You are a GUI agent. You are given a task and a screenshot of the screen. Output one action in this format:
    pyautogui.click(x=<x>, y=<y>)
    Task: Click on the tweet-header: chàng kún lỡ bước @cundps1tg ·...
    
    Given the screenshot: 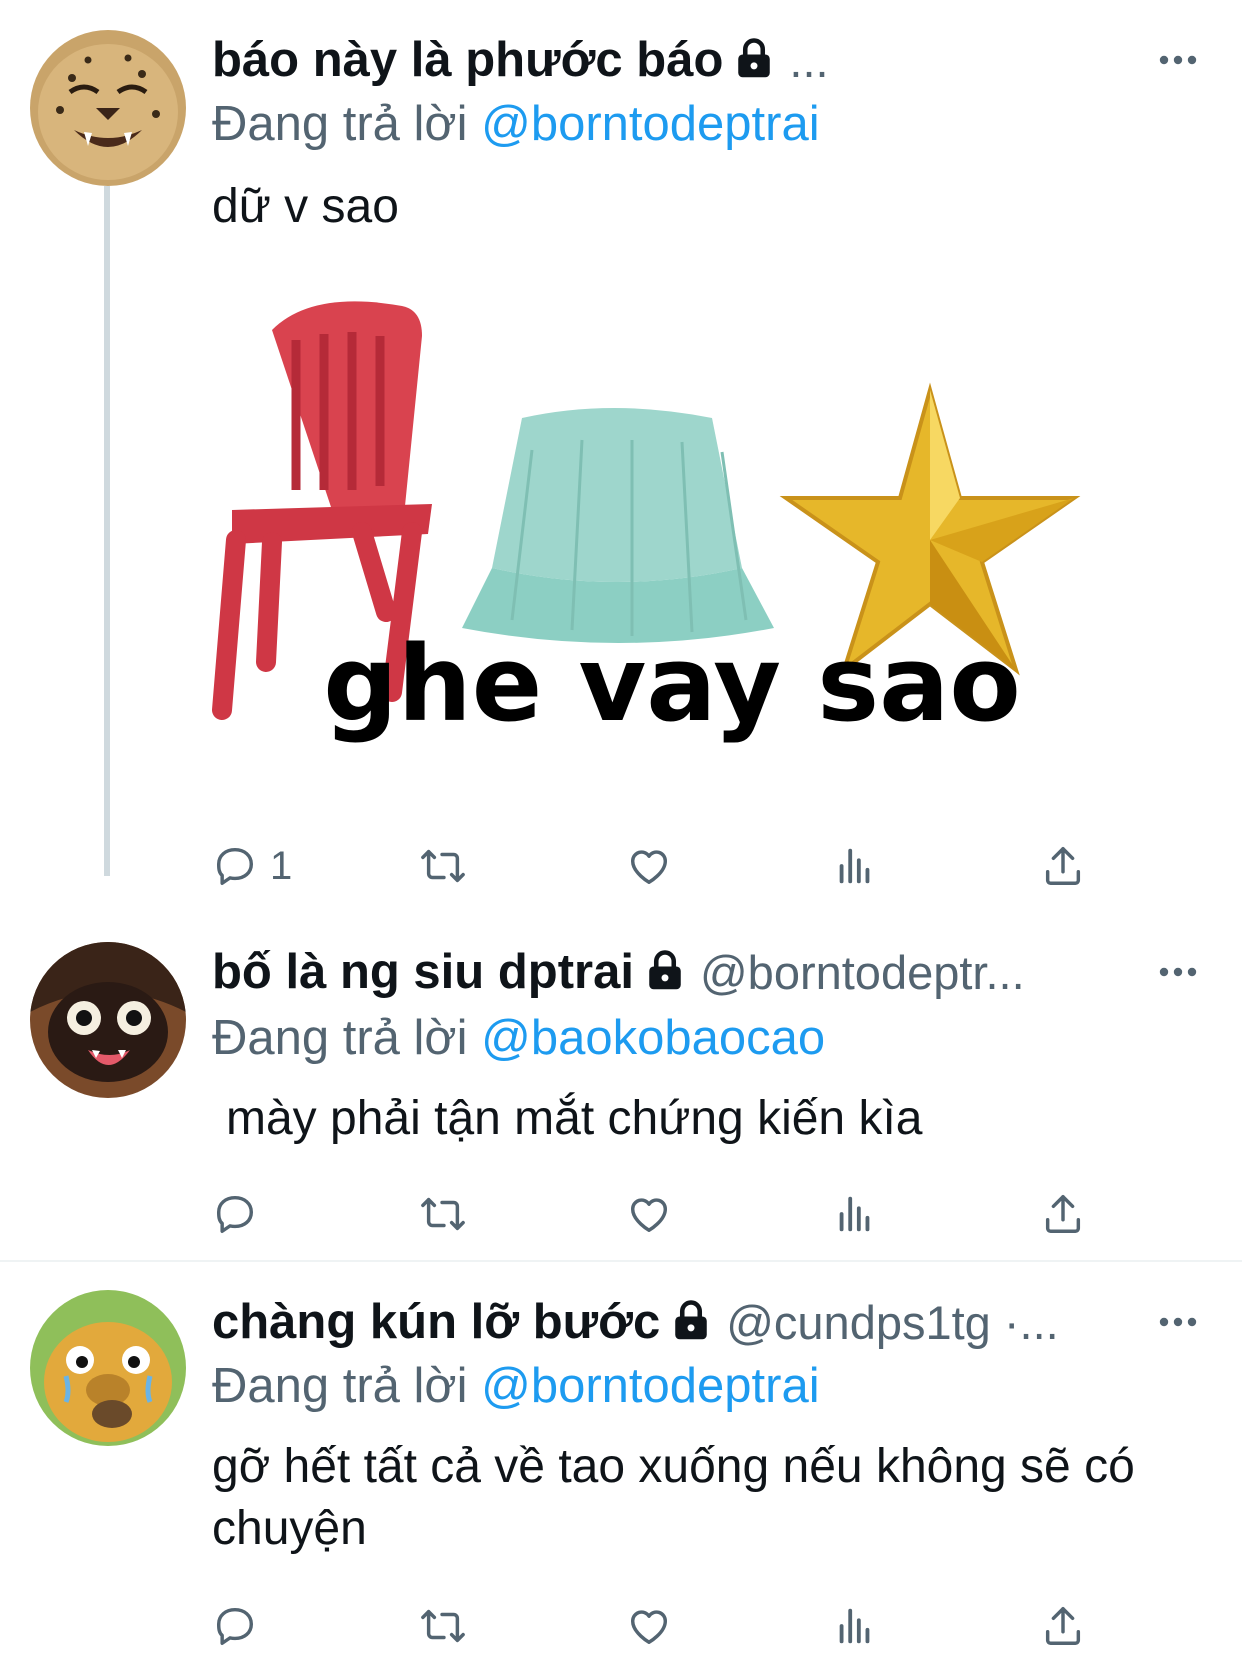 What is the action you would take?
    pyautogui.click(x=682, y=1322)
    